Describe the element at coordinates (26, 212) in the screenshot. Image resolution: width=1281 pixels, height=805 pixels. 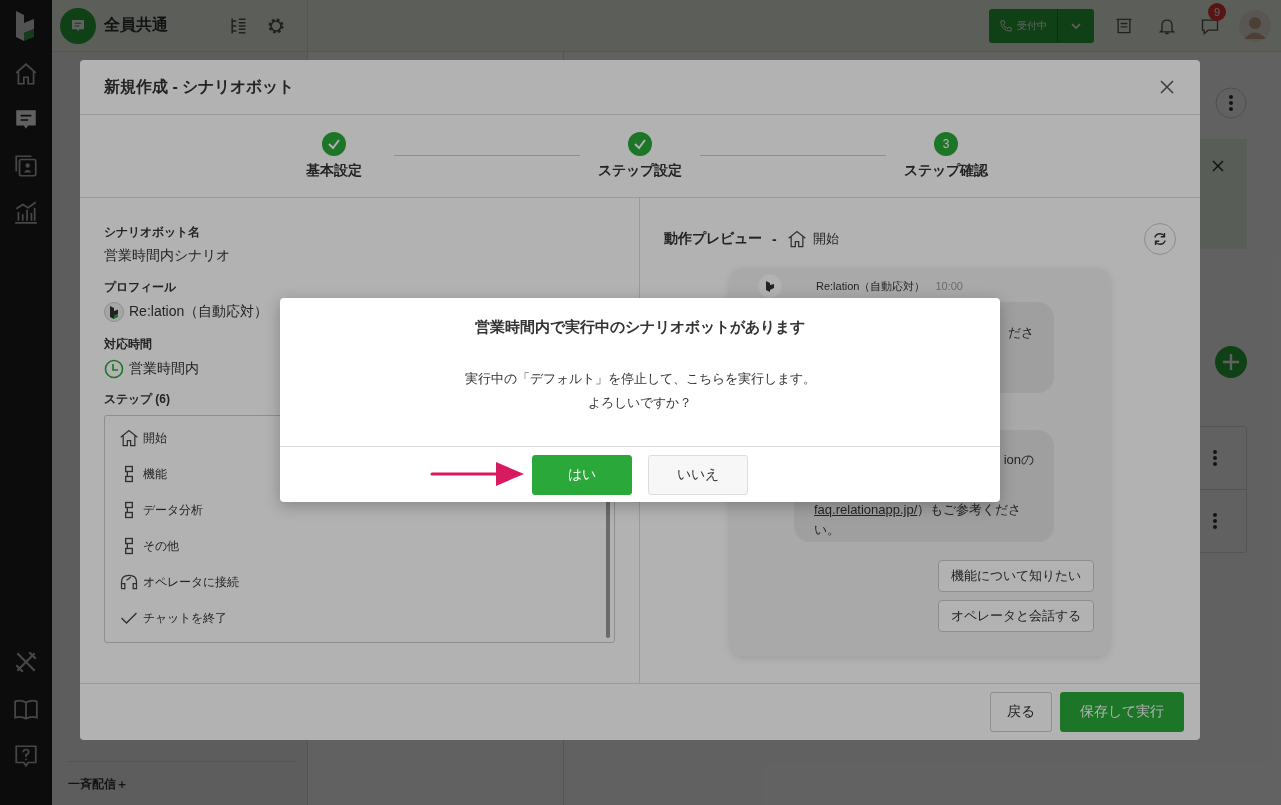
I see `chart-icon` at that location.